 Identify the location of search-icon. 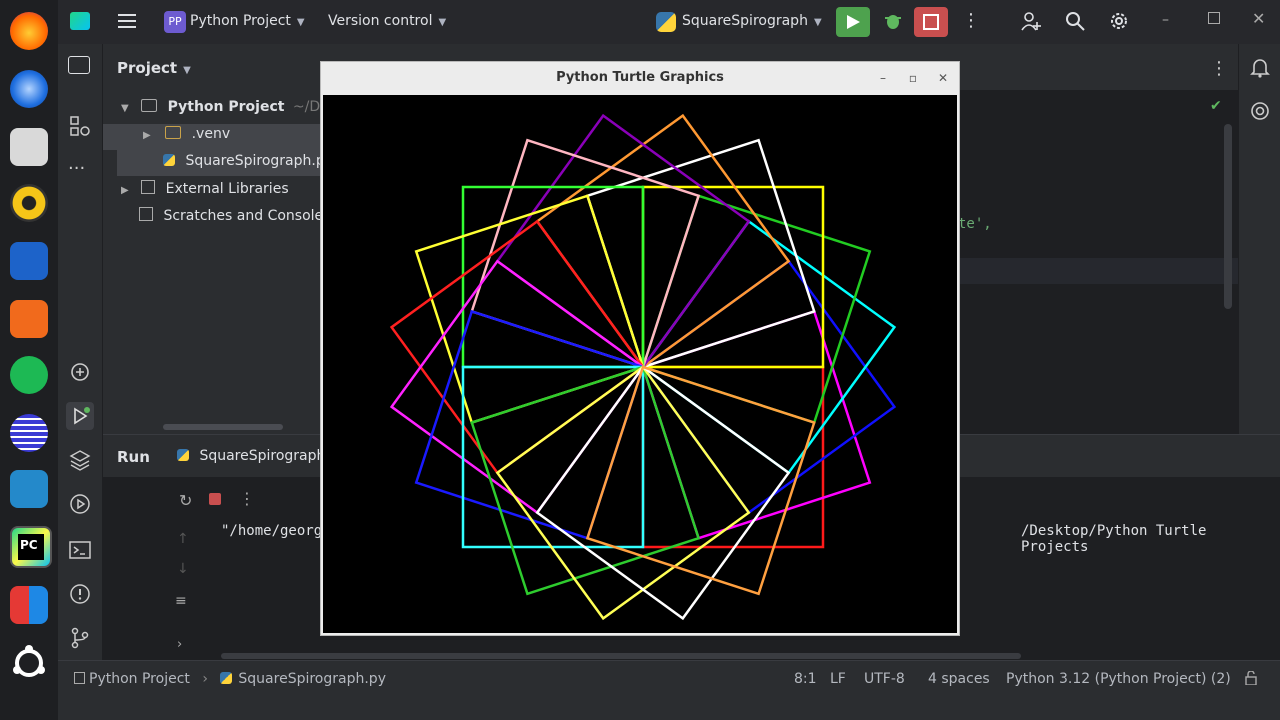
(1075, 21).